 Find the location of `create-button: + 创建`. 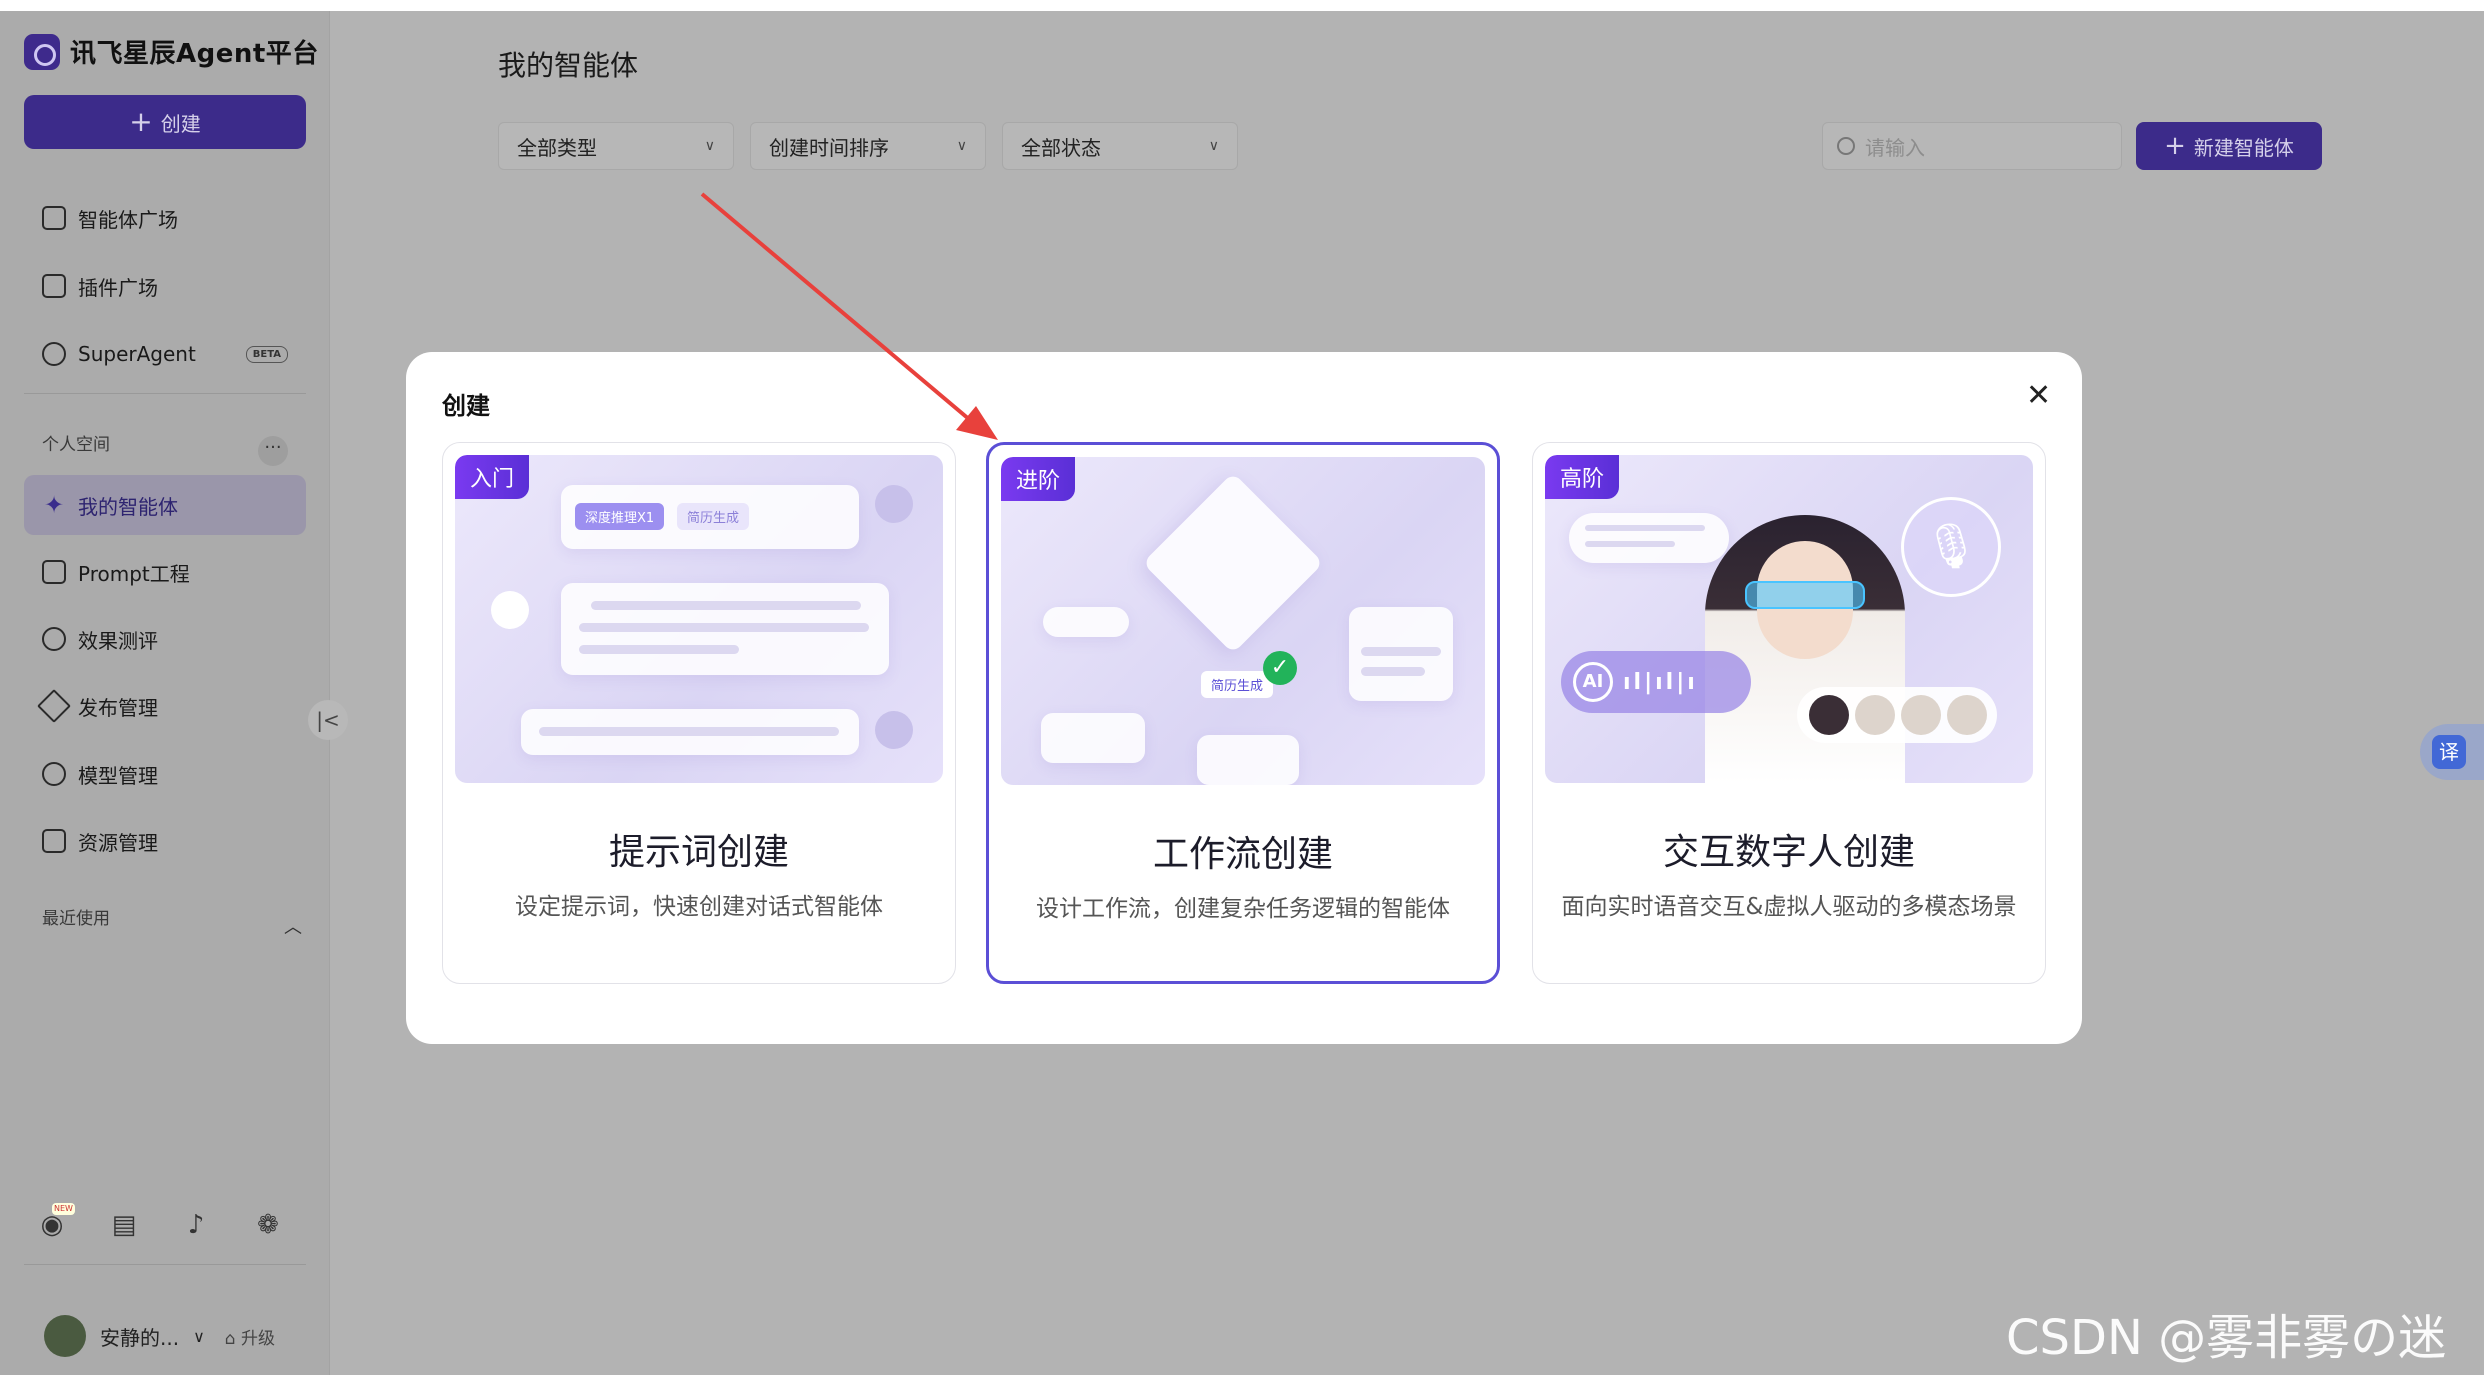

create-button: + 创建 is located at coordinates (165, 122).